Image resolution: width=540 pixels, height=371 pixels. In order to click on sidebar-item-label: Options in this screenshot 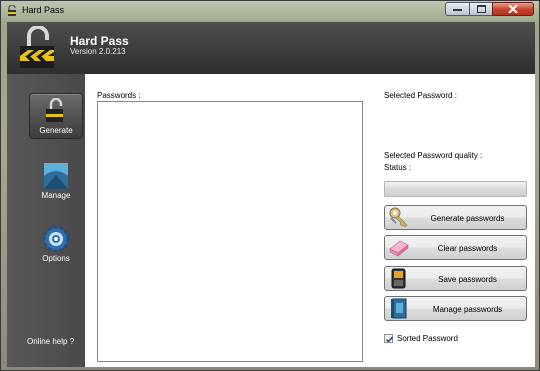, I will do `click(56, 258)`.